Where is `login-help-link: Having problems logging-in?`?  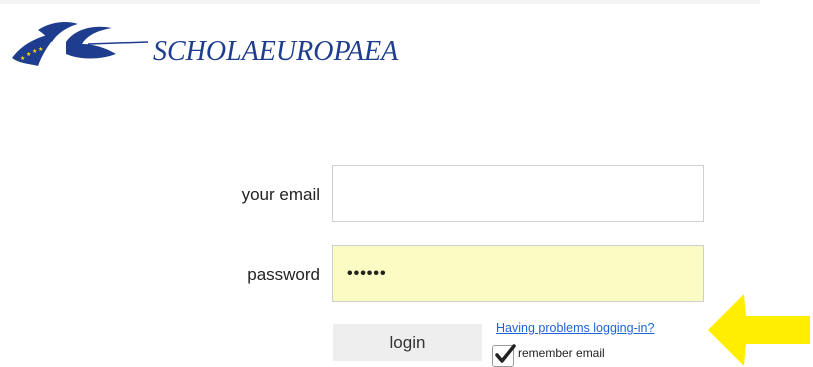 login-help-link: Having problems logging-in? is located at coordinates (575, 328).